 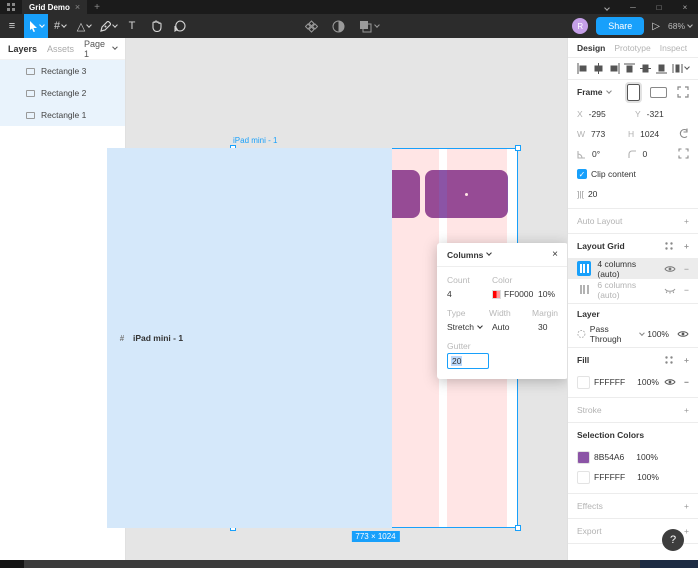 I want to click on layer-row-rectangle2: Rectangle 2, so click(x=62, y=93).